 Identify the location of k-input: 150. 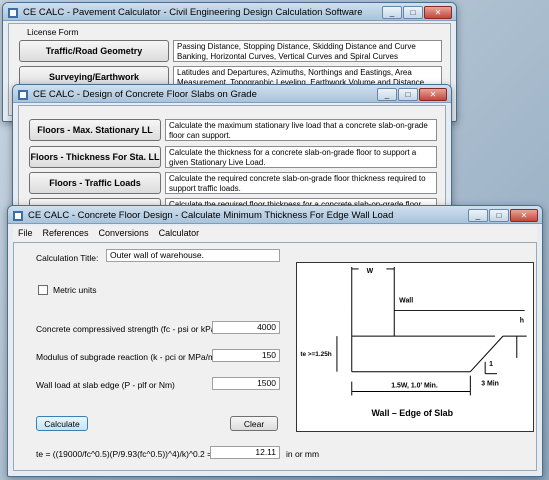
(246, 355).